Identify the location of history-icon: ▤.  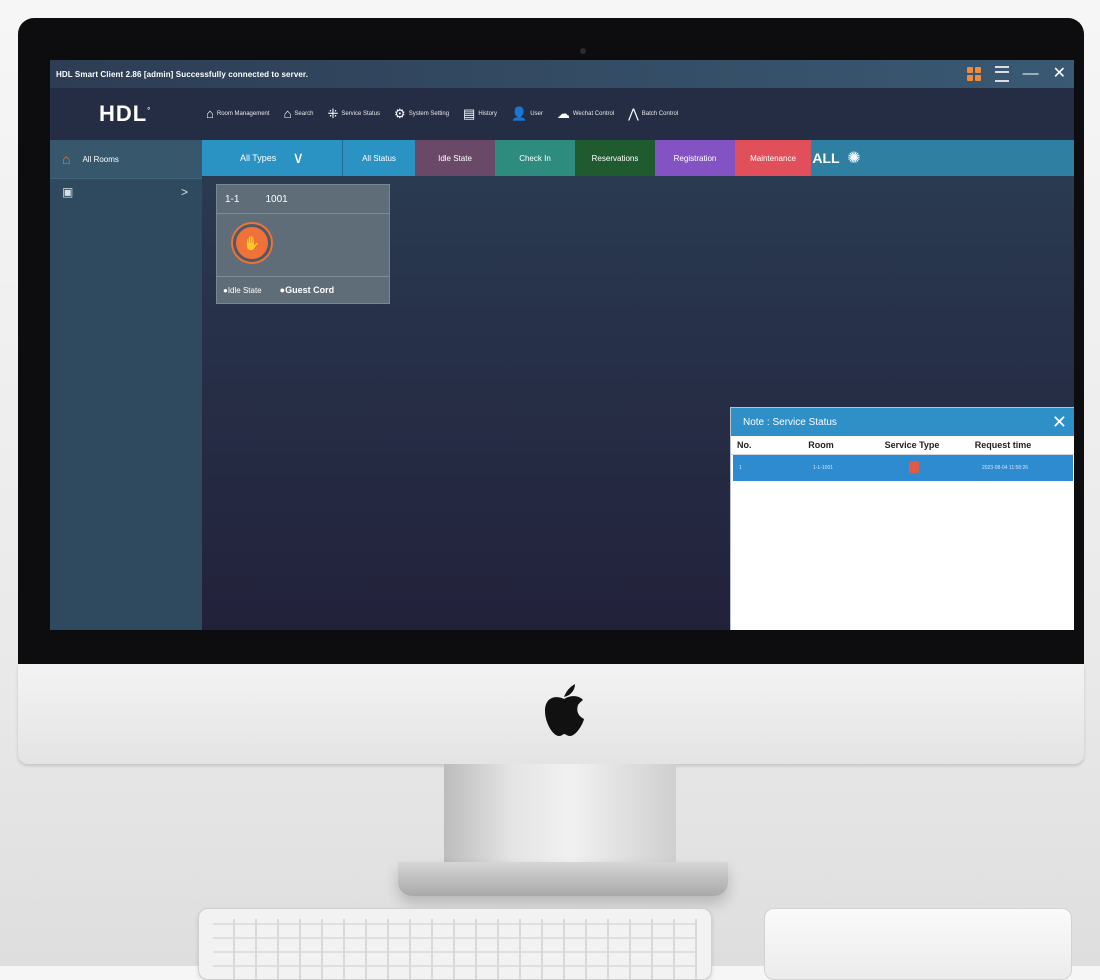
(469, 113).